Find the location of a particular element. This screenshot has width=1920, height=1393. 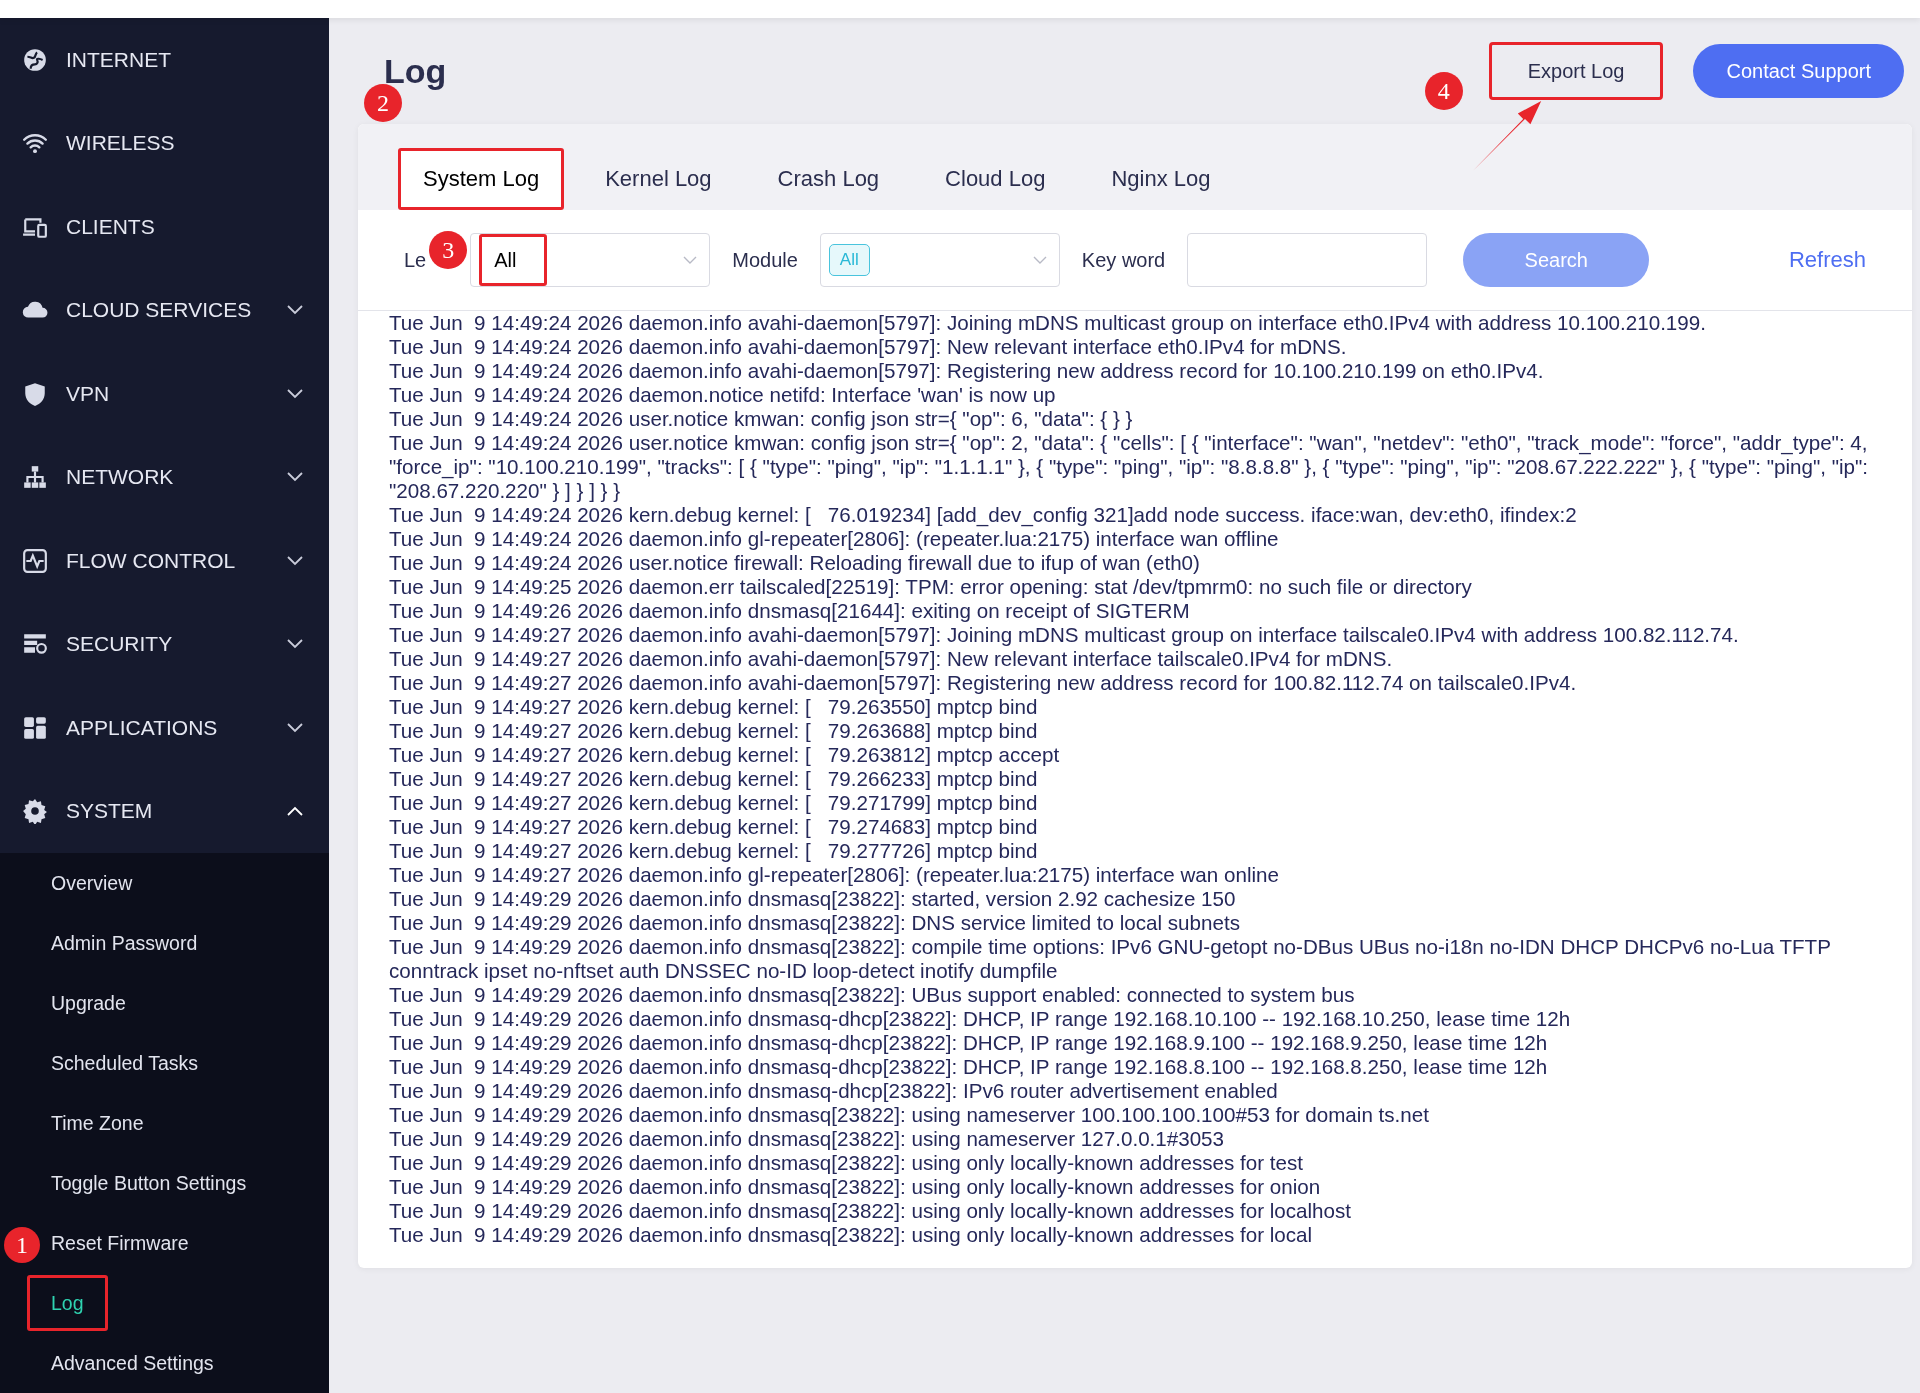

export-log-button: Export Log is located at coordinates (1576, 71).